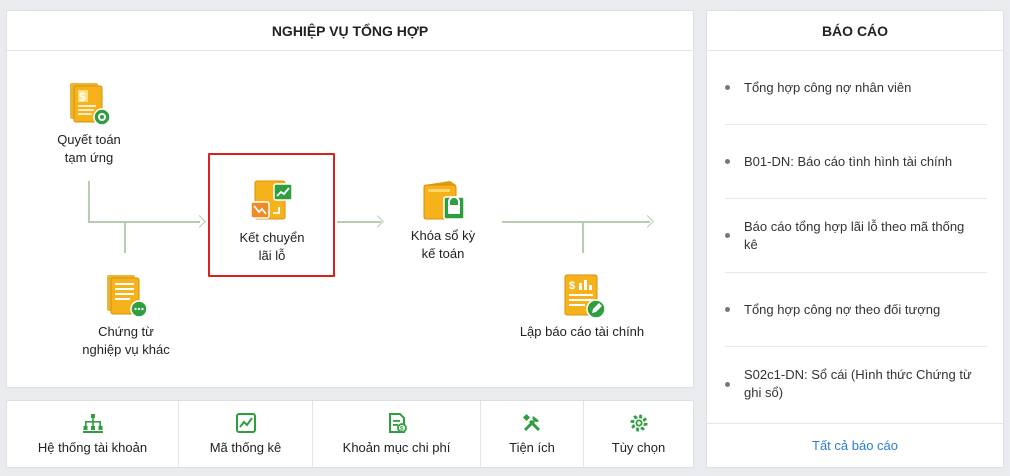  Describe the element at coordinates (245, 447) in the screenshot. I see `tool-label: Mã thống kê` at that location.